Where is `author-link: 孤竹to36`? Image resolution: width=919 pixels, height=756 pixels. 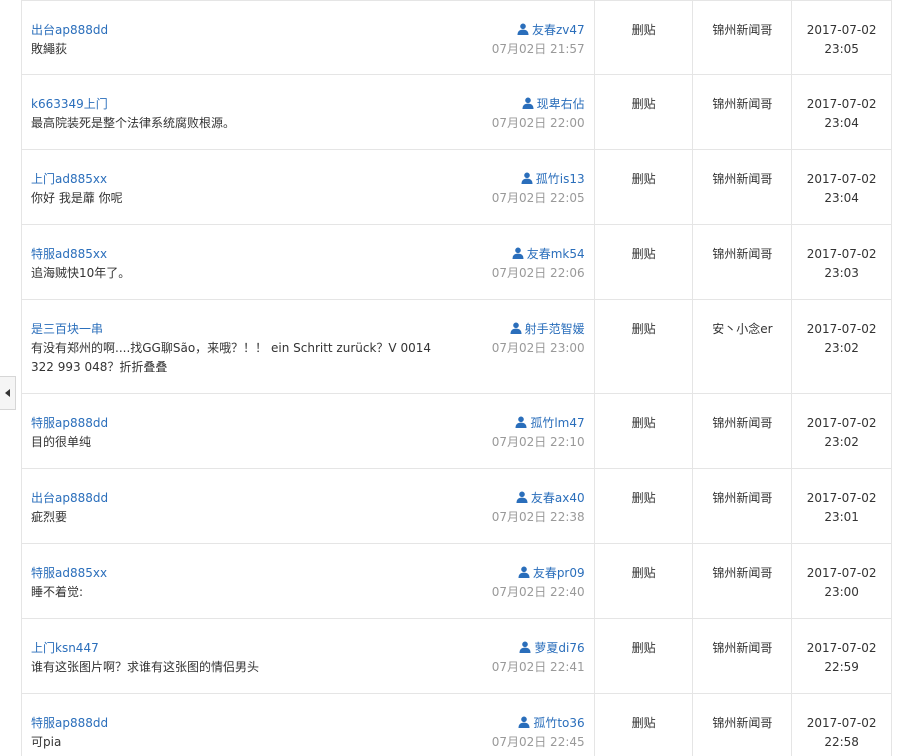 author-link: 孤竹to36 is located at coordinates (538, 723).